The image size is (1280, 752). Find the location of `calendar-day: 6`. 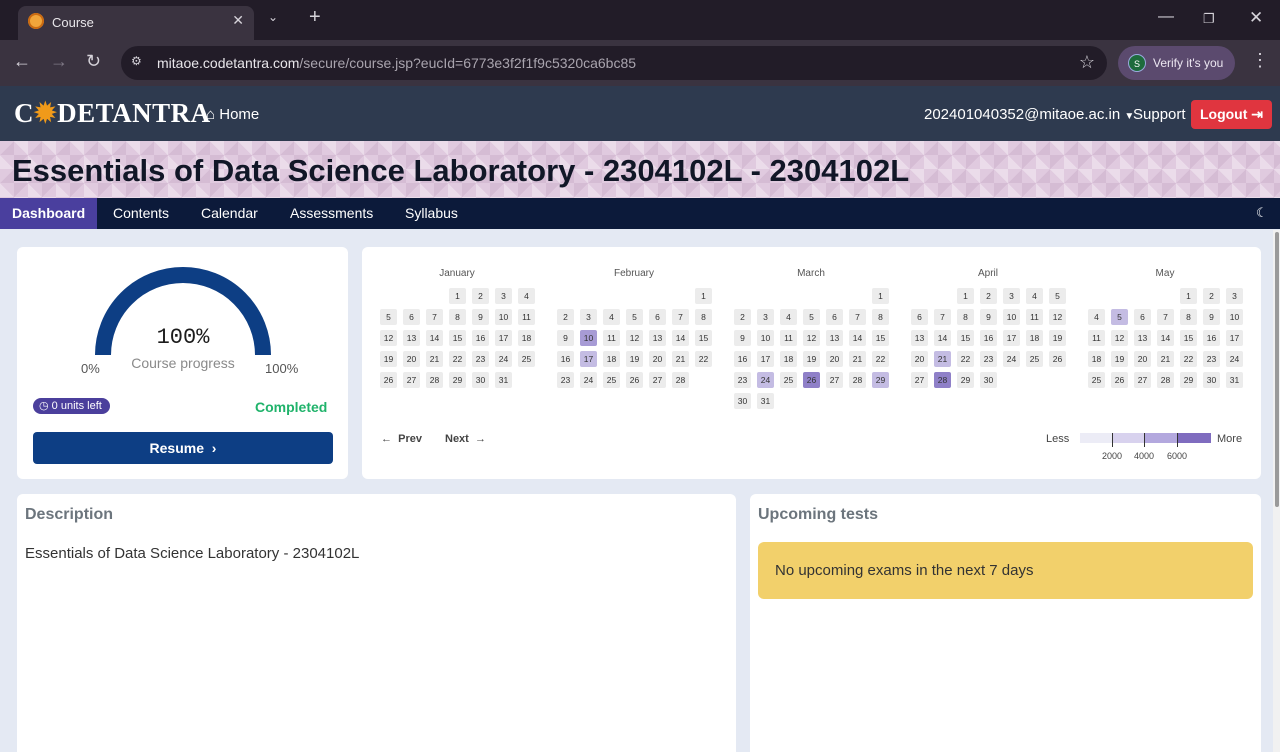

calendar-day: 6 is located at coordinates (411, 317).